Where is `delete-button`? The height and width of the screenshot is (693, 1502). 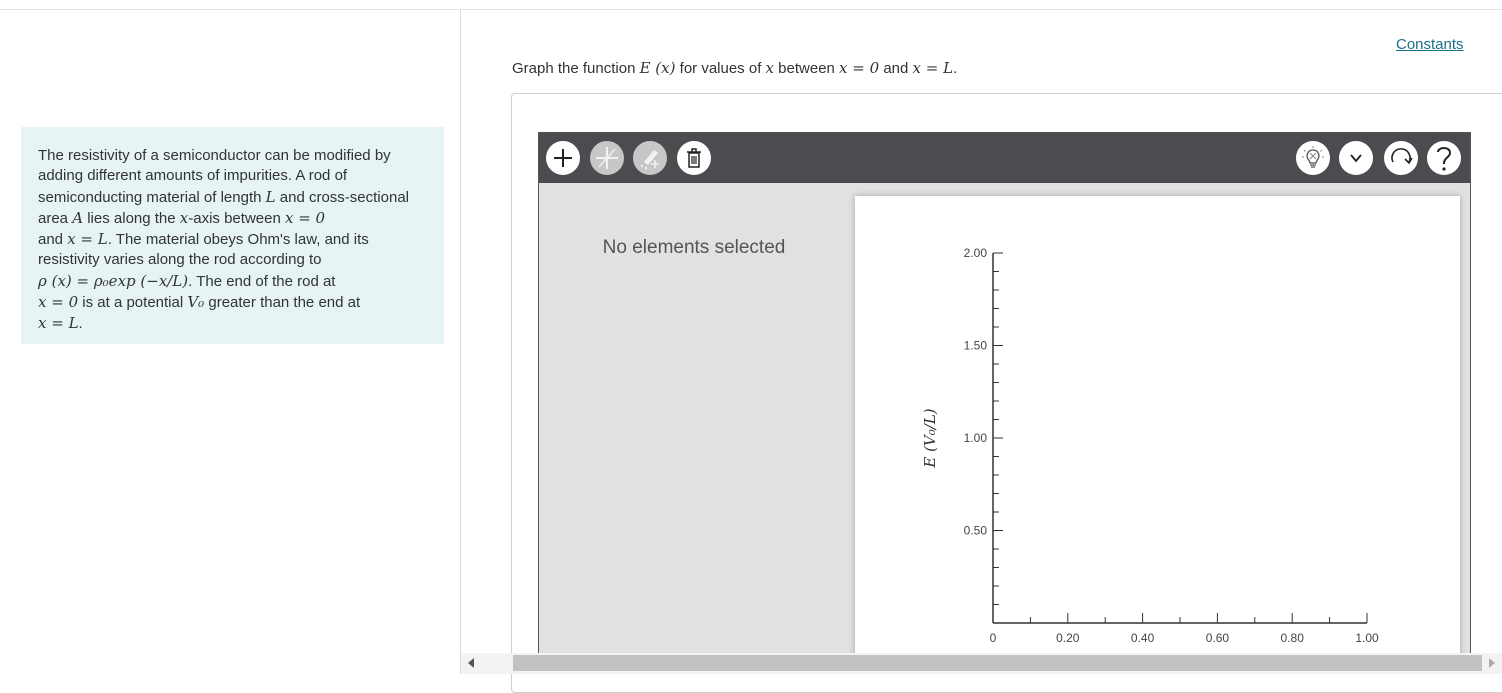 delete-button is located at coordinates (694, 158).